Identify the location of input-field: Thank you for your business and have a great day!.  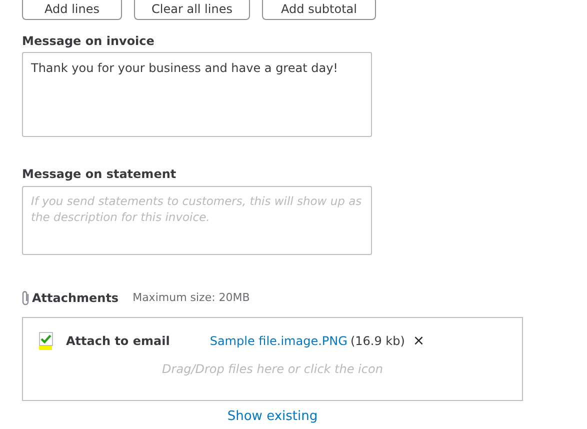
(197, 94).